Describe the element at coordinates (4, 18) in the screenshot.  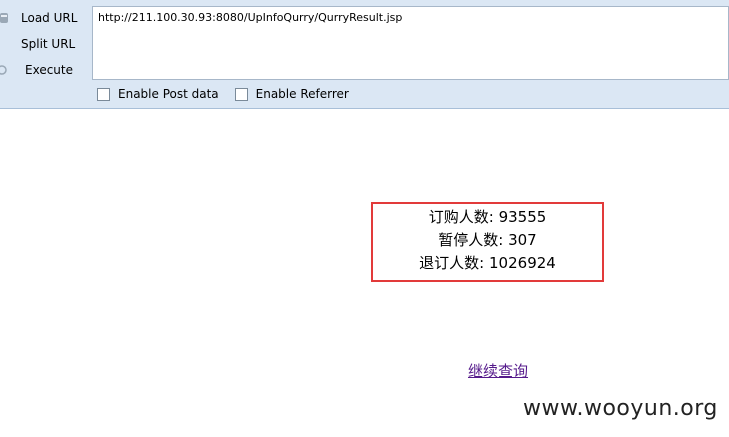
I see `load-url-icon` at that location.